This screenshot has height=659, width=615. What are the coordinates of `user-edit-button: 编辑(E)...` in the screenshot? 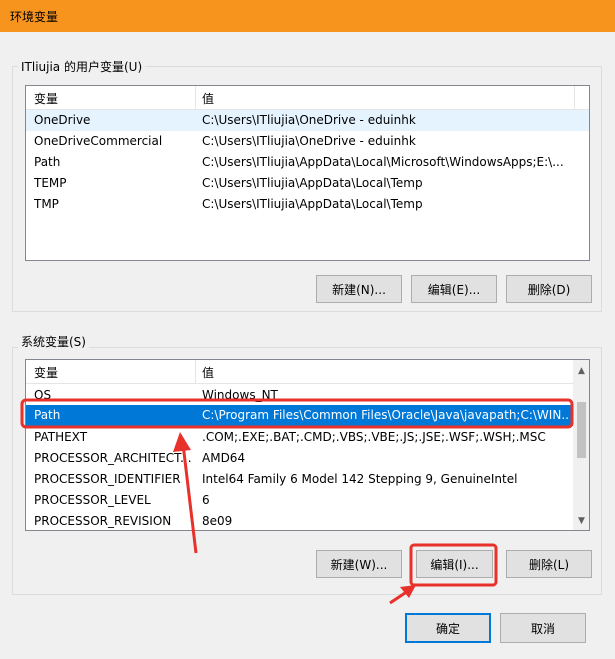 It's located at (454, 289).